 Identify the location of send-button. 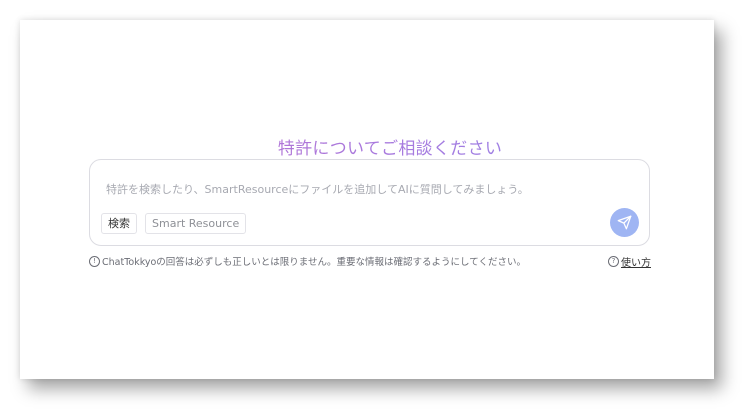
(624, 222).